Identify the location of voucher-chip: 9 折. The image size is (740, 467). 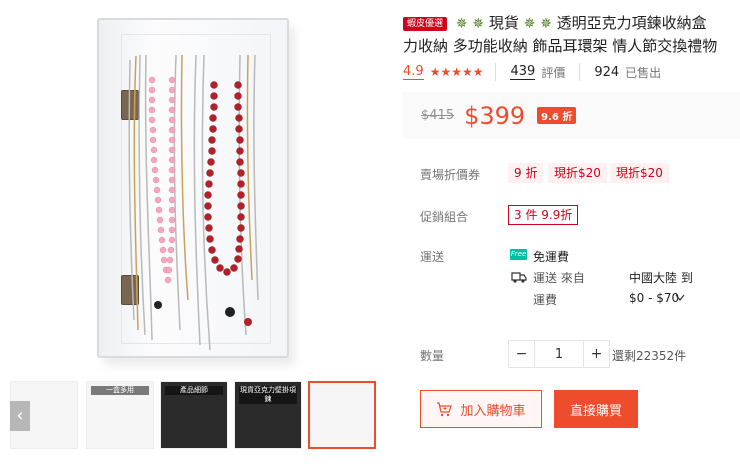
(526, 173).